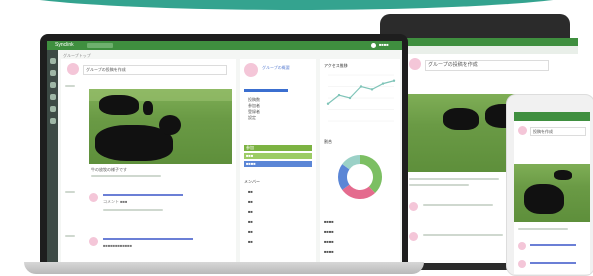  Describe the element at coordinates (373, 45) in the screenshot. I see `user-icon` at that location.